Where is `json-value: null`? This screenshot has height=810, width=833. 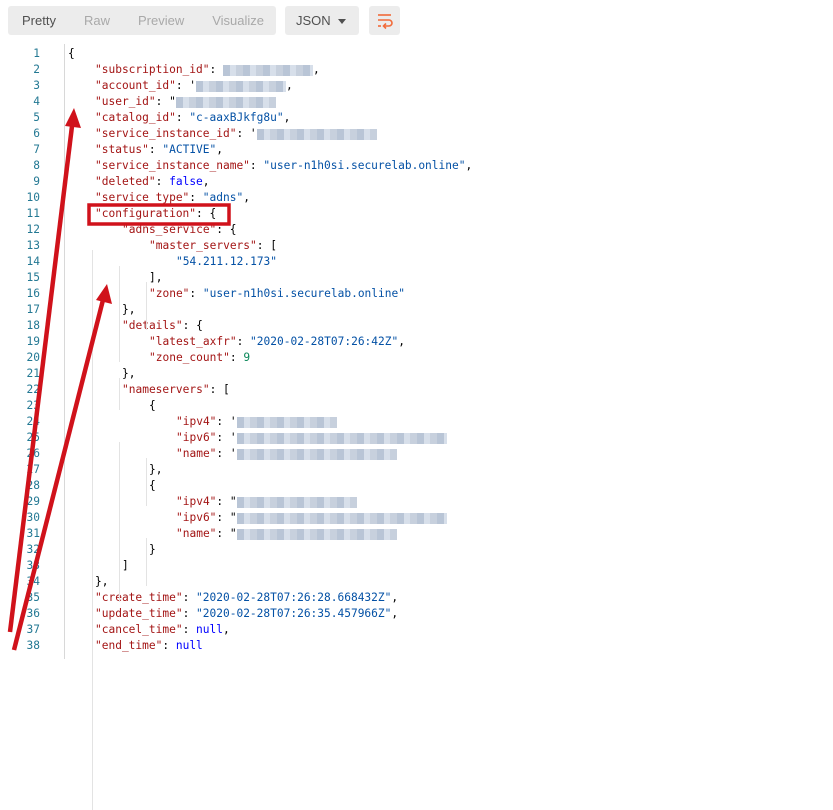
json-value: null is located at coordinates (189, 645).